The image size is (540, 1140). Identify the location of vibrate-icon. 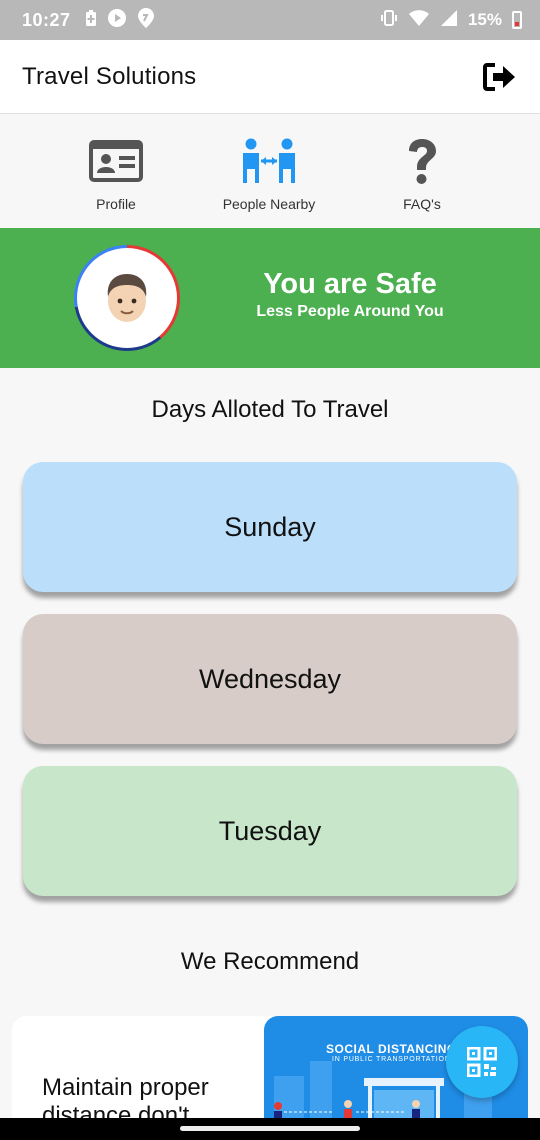
(389, 20).